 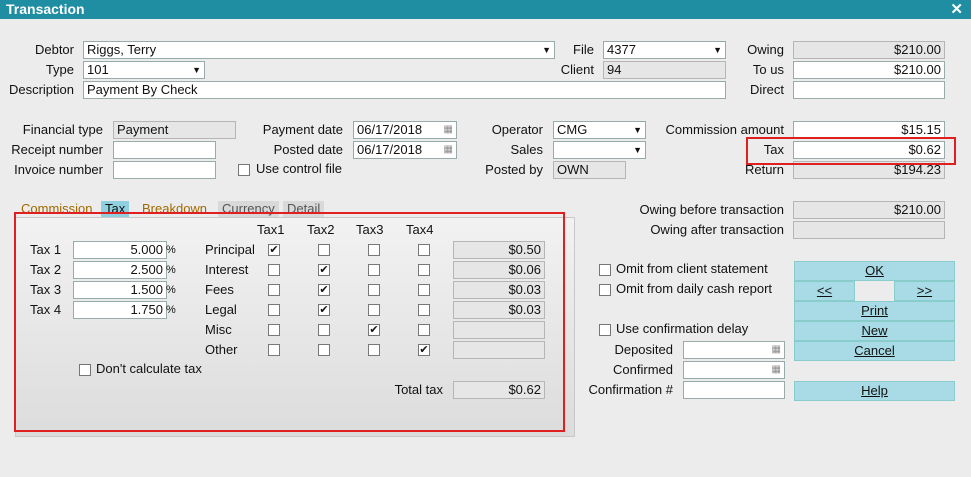 What do you see at coordinates (517, 129) in the screenshot?
I see `operator-label: Operator` at bounding box center [517, 129].